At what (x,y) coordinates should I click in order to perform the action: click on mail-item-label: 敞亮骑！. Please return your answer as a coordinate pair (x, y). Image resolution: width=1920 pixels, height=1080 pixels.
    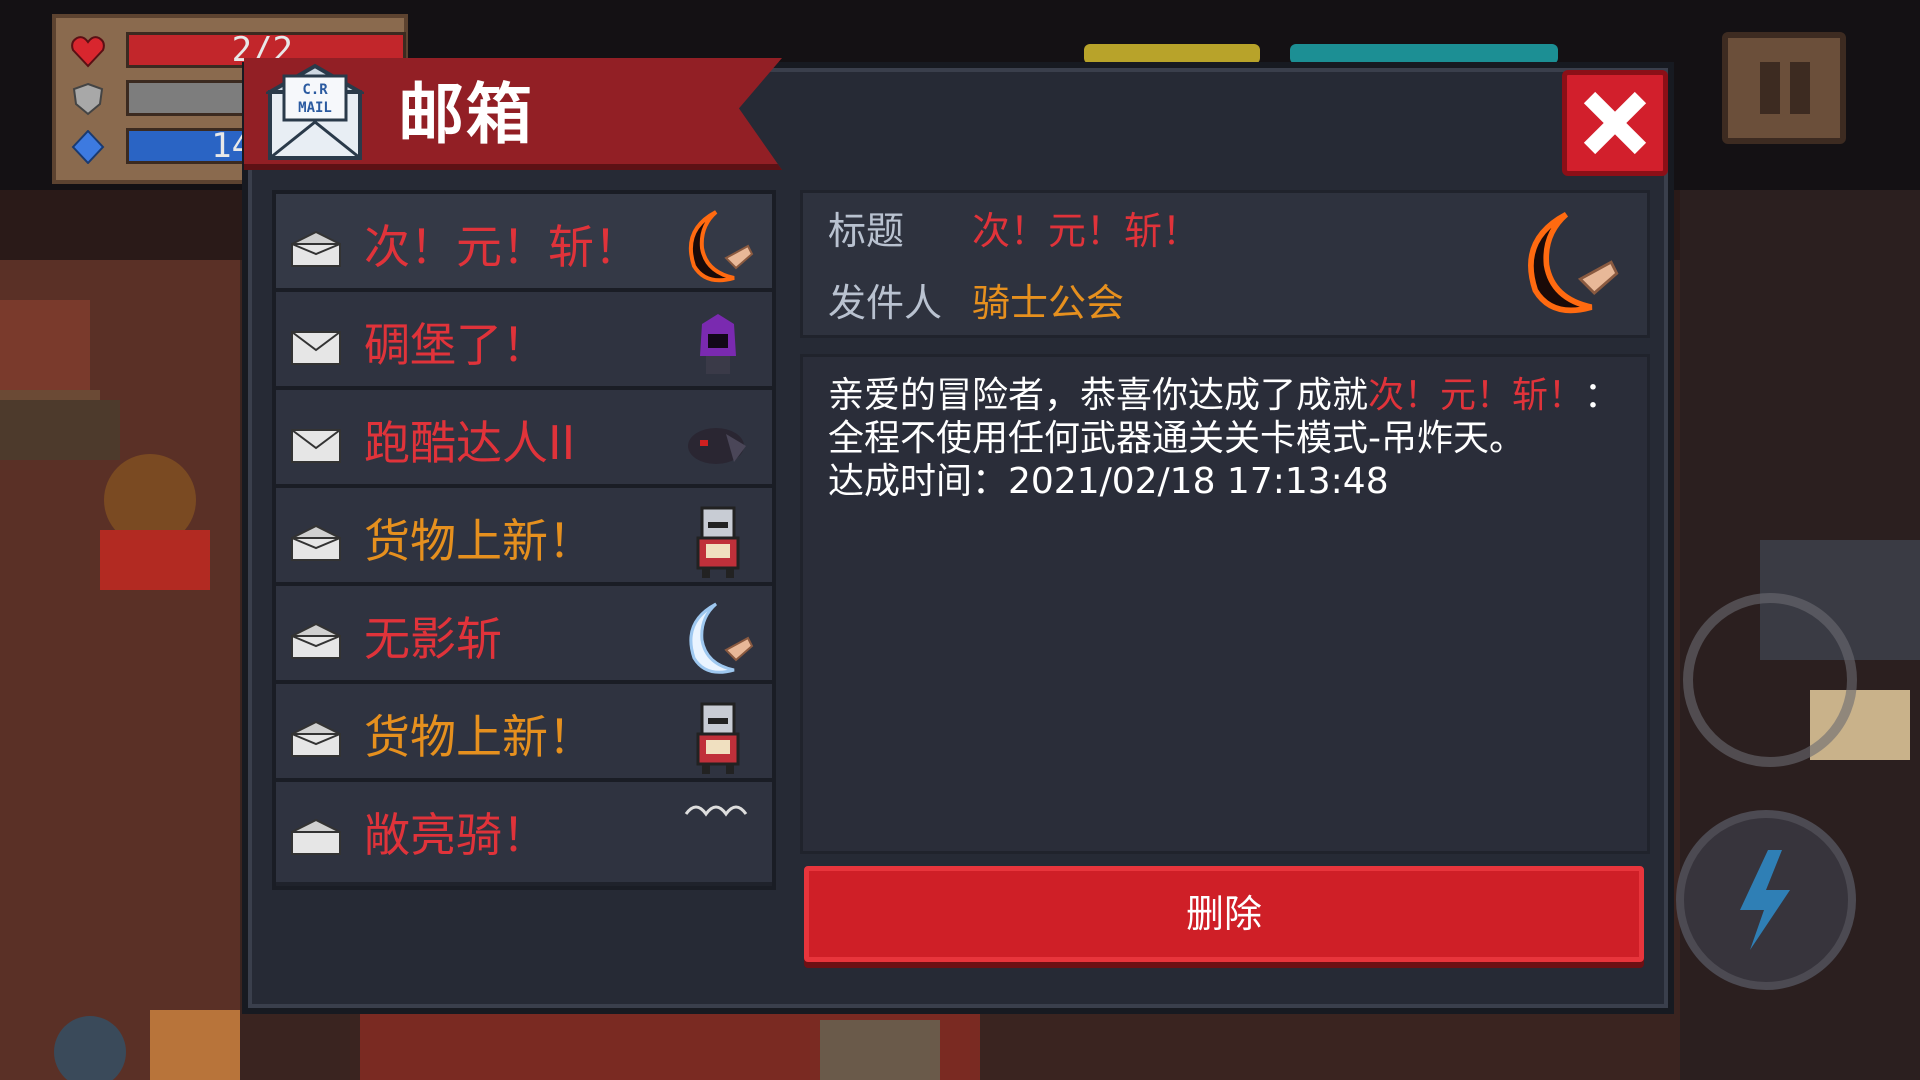
    Looking at the image, I should click on (456, 835).